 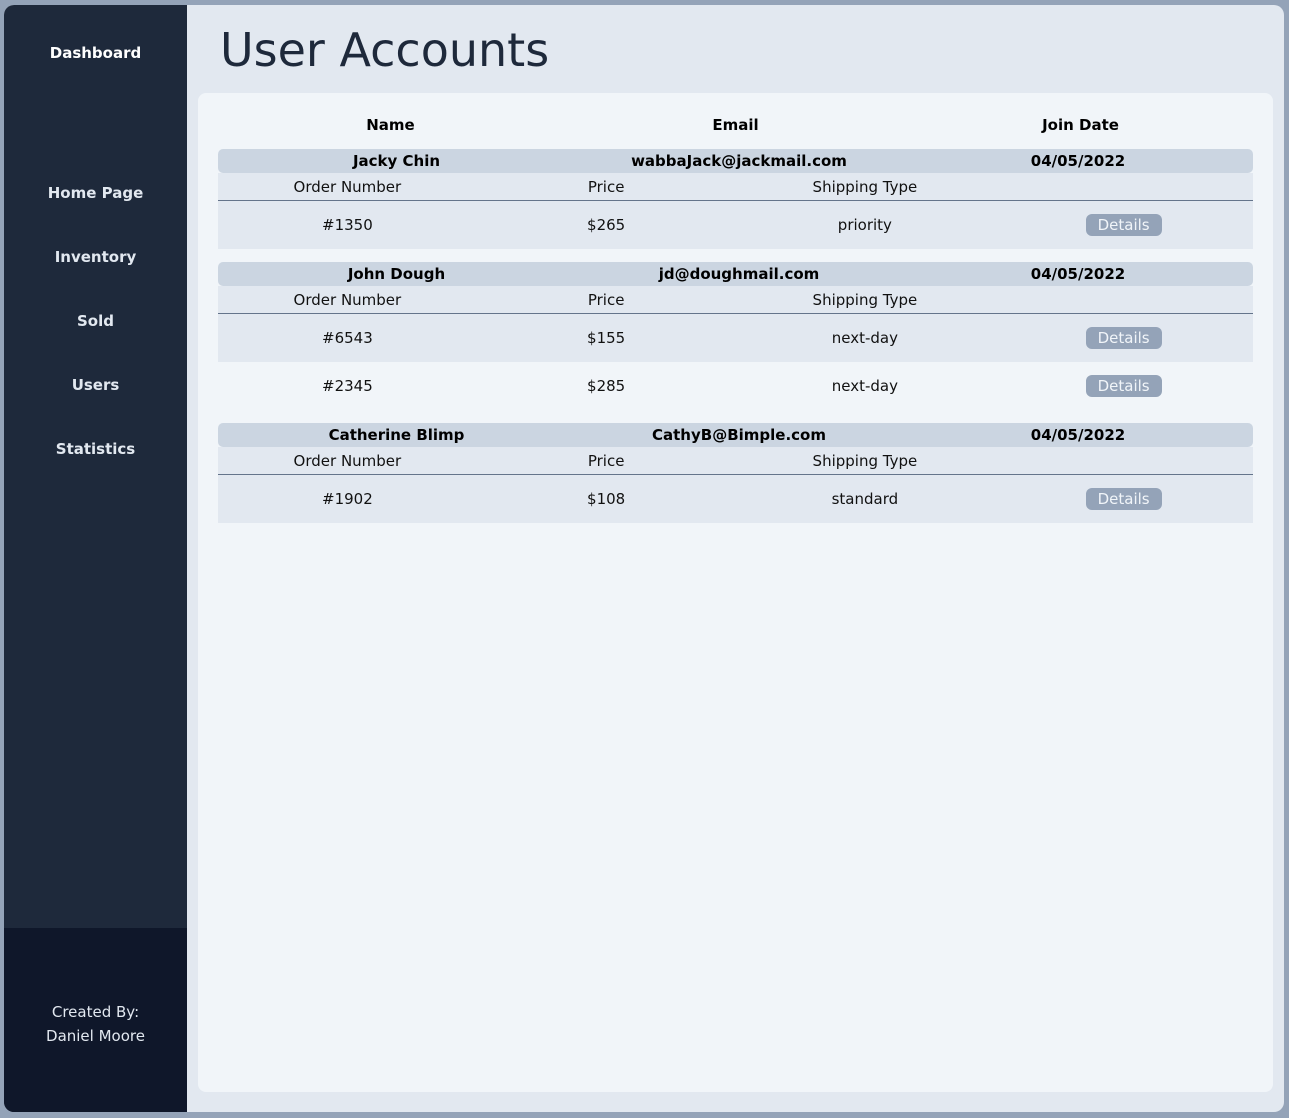 I want to click on header-join-date: Join Date, so click(x=1080, y=125).